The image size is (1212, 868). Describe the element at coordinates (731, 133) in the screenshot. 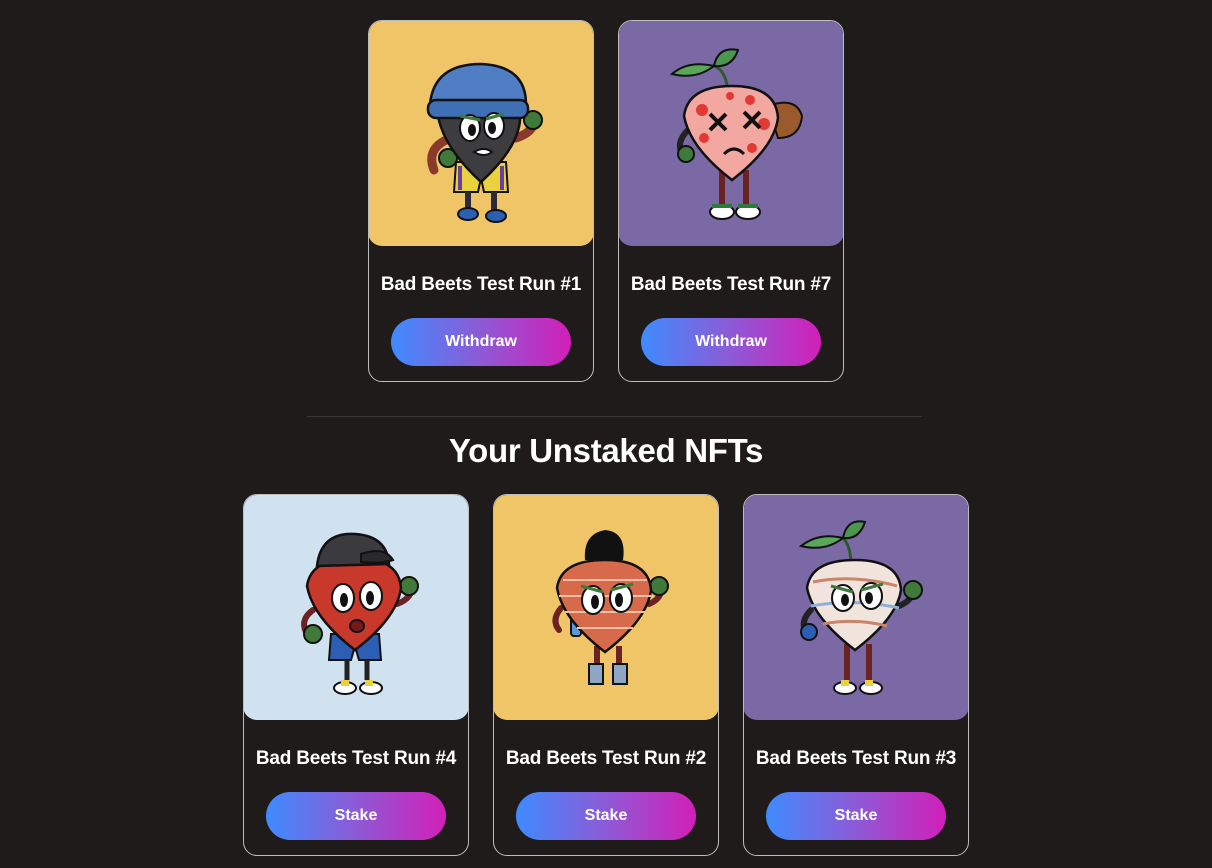

I see `beet-spotted-icon` at that location.